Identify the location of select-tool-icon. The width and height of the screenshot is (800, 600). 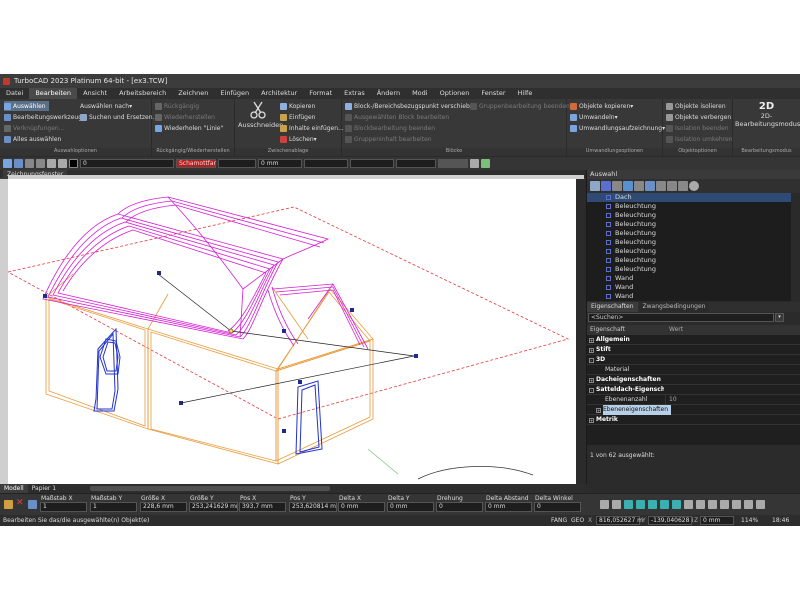
(7, 163).